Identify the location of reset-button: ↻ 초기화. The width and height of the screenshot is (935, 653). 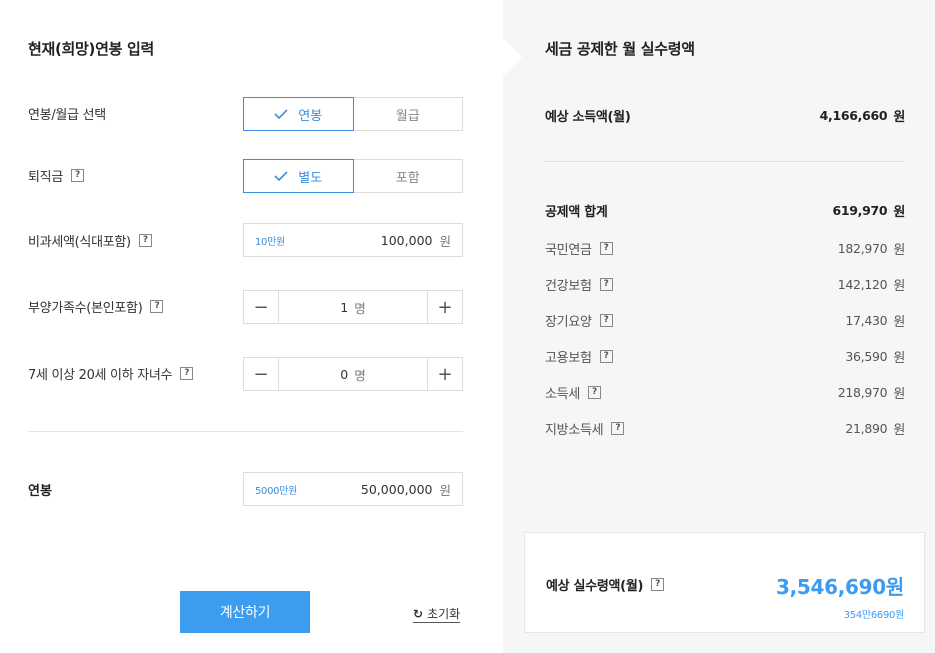
(437, 615).